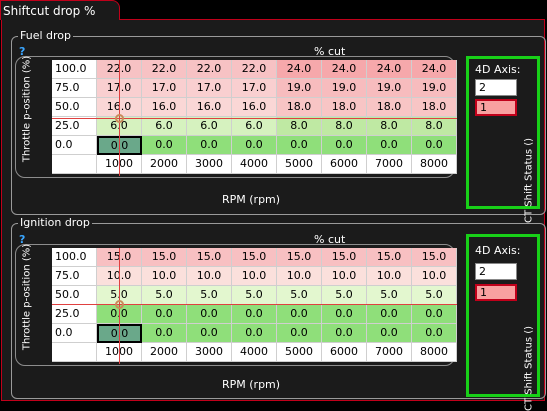  I want to click on ignition-rpm-header: 6000, so click(344, 352).